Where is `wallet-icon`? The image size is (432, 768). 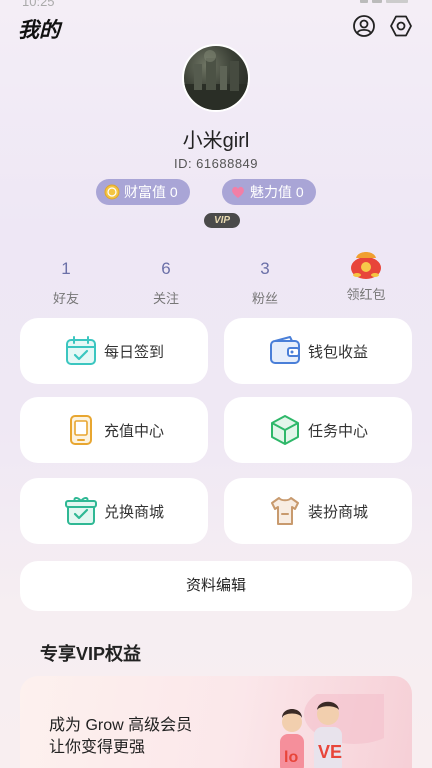
wallet-icon is located at coordinates (285, 351).